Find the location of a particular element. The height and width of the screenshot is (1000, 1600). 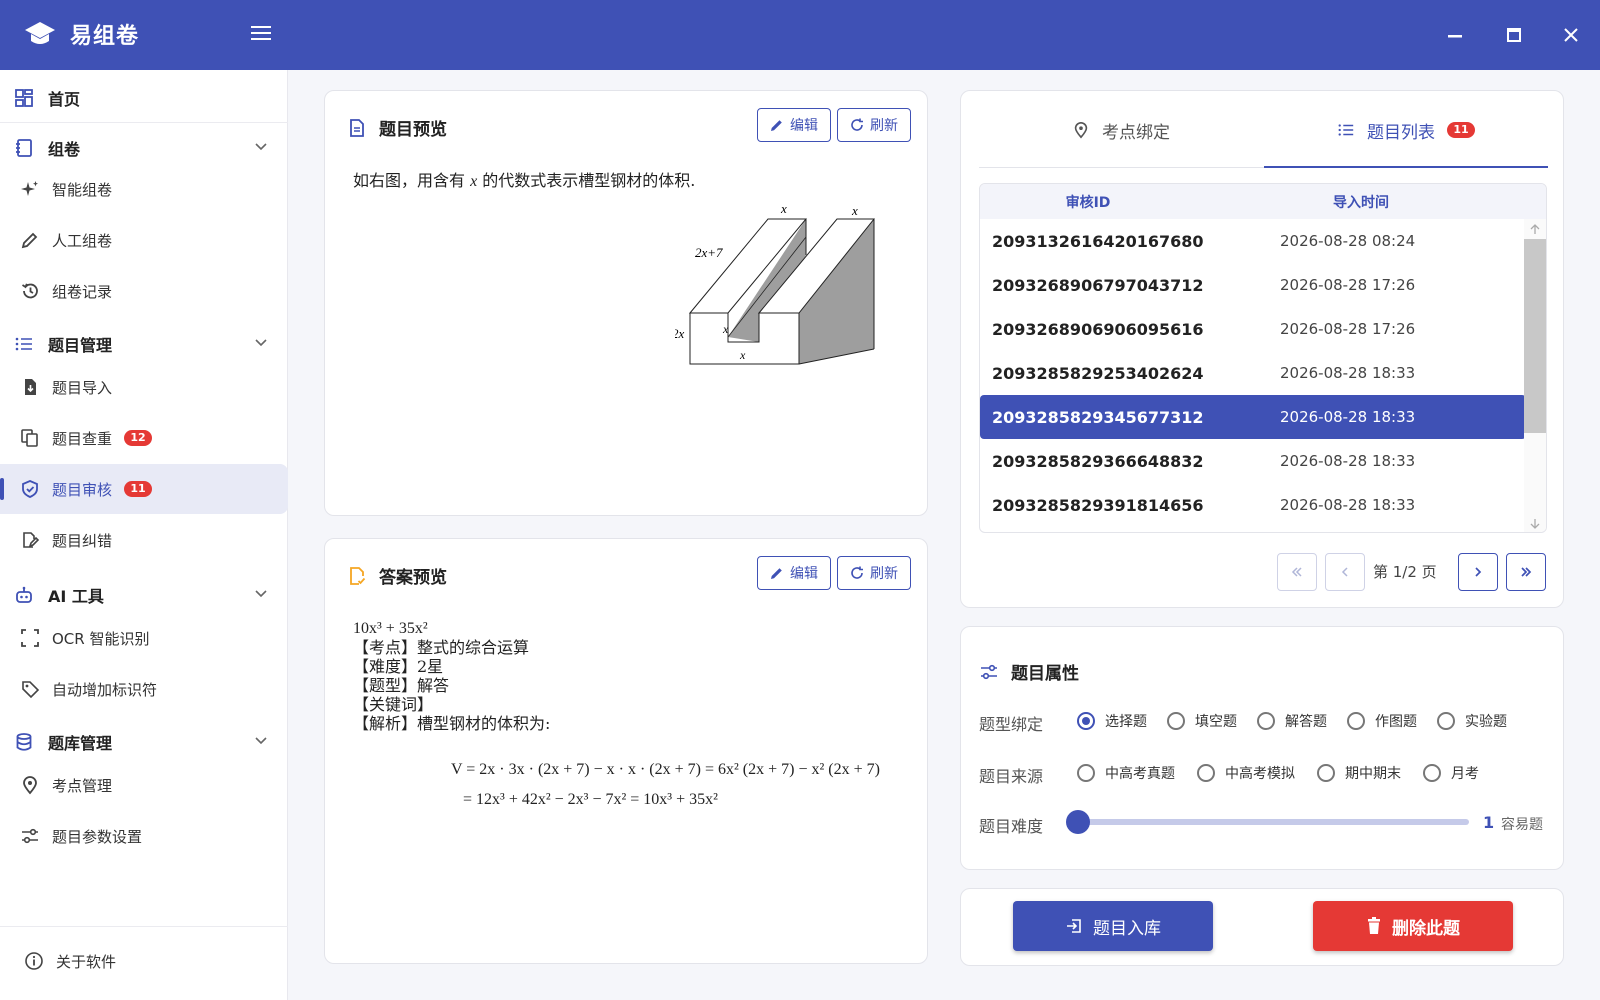

trash-icon is located at coordinates (1374, 925).